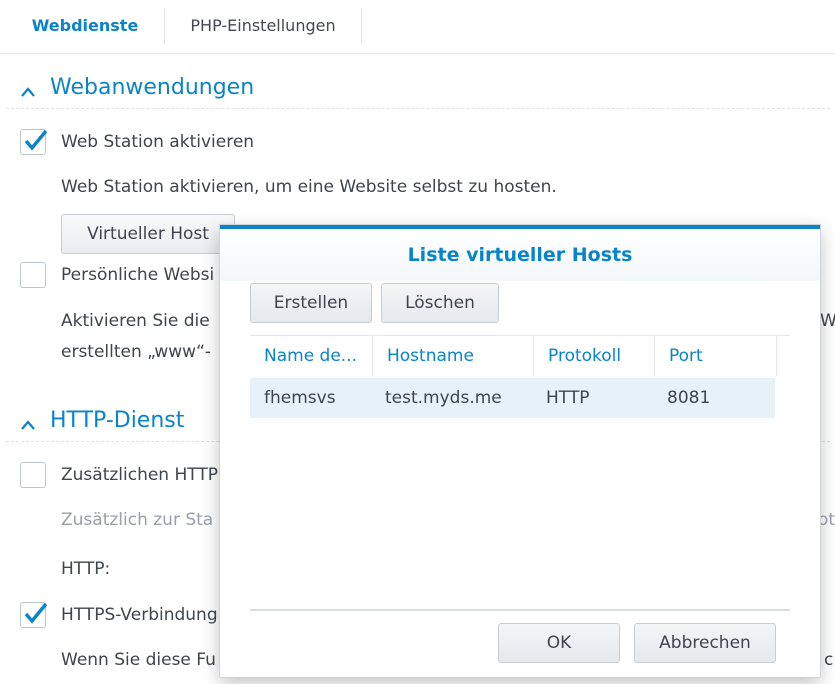  Describe the element at coordinates (520, 610) in the screenshot. I see `grid-footer-divider` at that location.